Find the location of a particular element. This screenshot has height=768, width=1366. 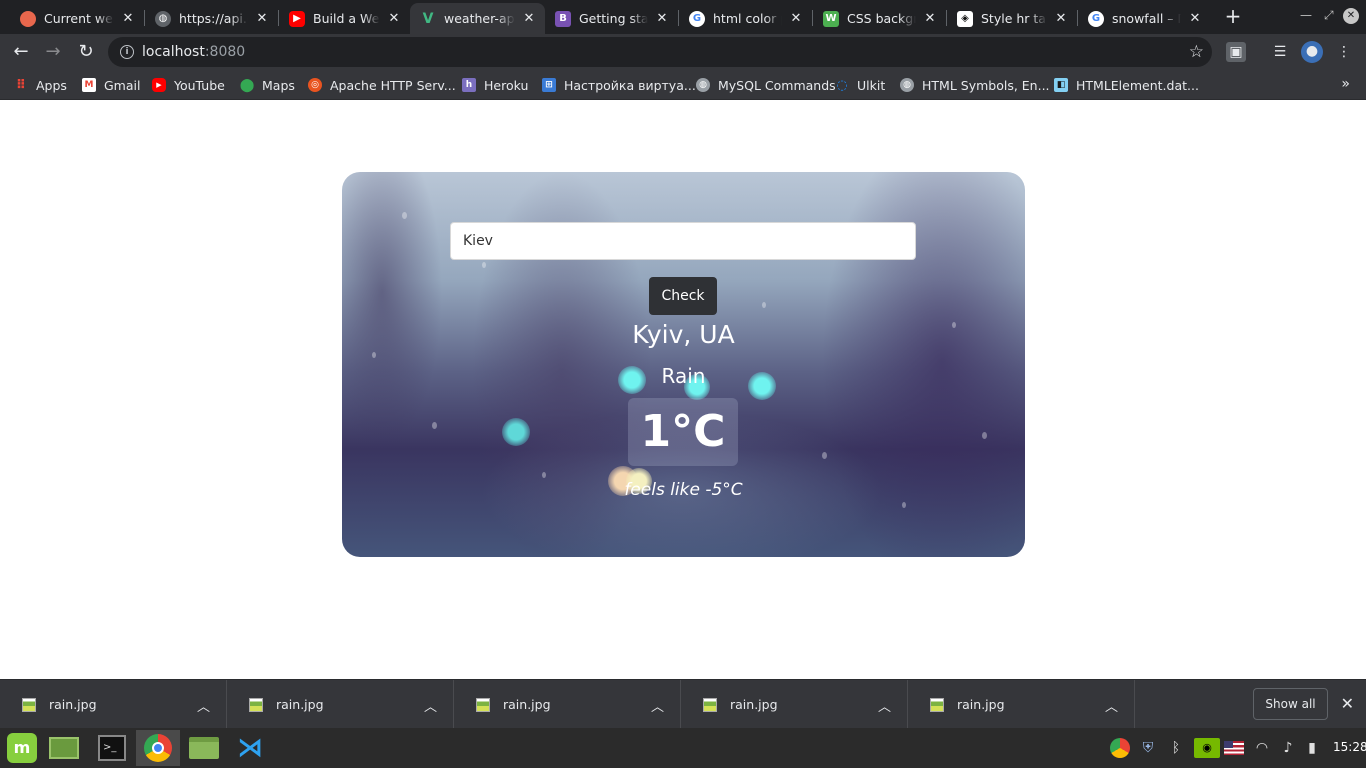

tab-title: https://api.openweathermap.org is located at coordinates (213, 18).